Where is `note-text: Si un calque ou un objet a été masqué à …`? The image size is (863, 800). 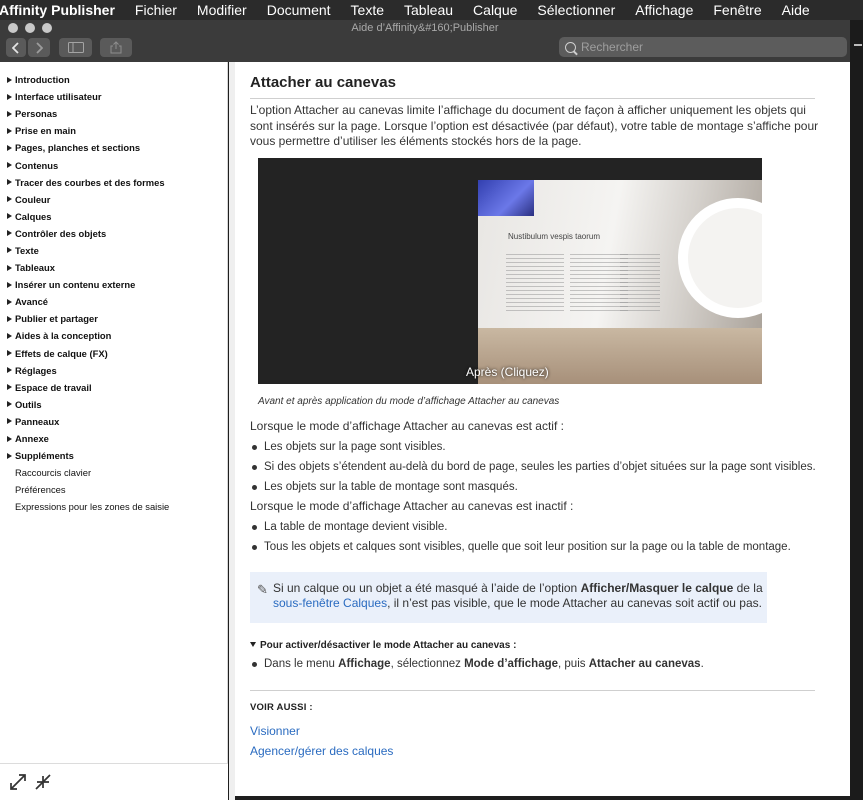
note-text: Si un calque ou un objet a été masqué à … is located at coordinates (427, 588).